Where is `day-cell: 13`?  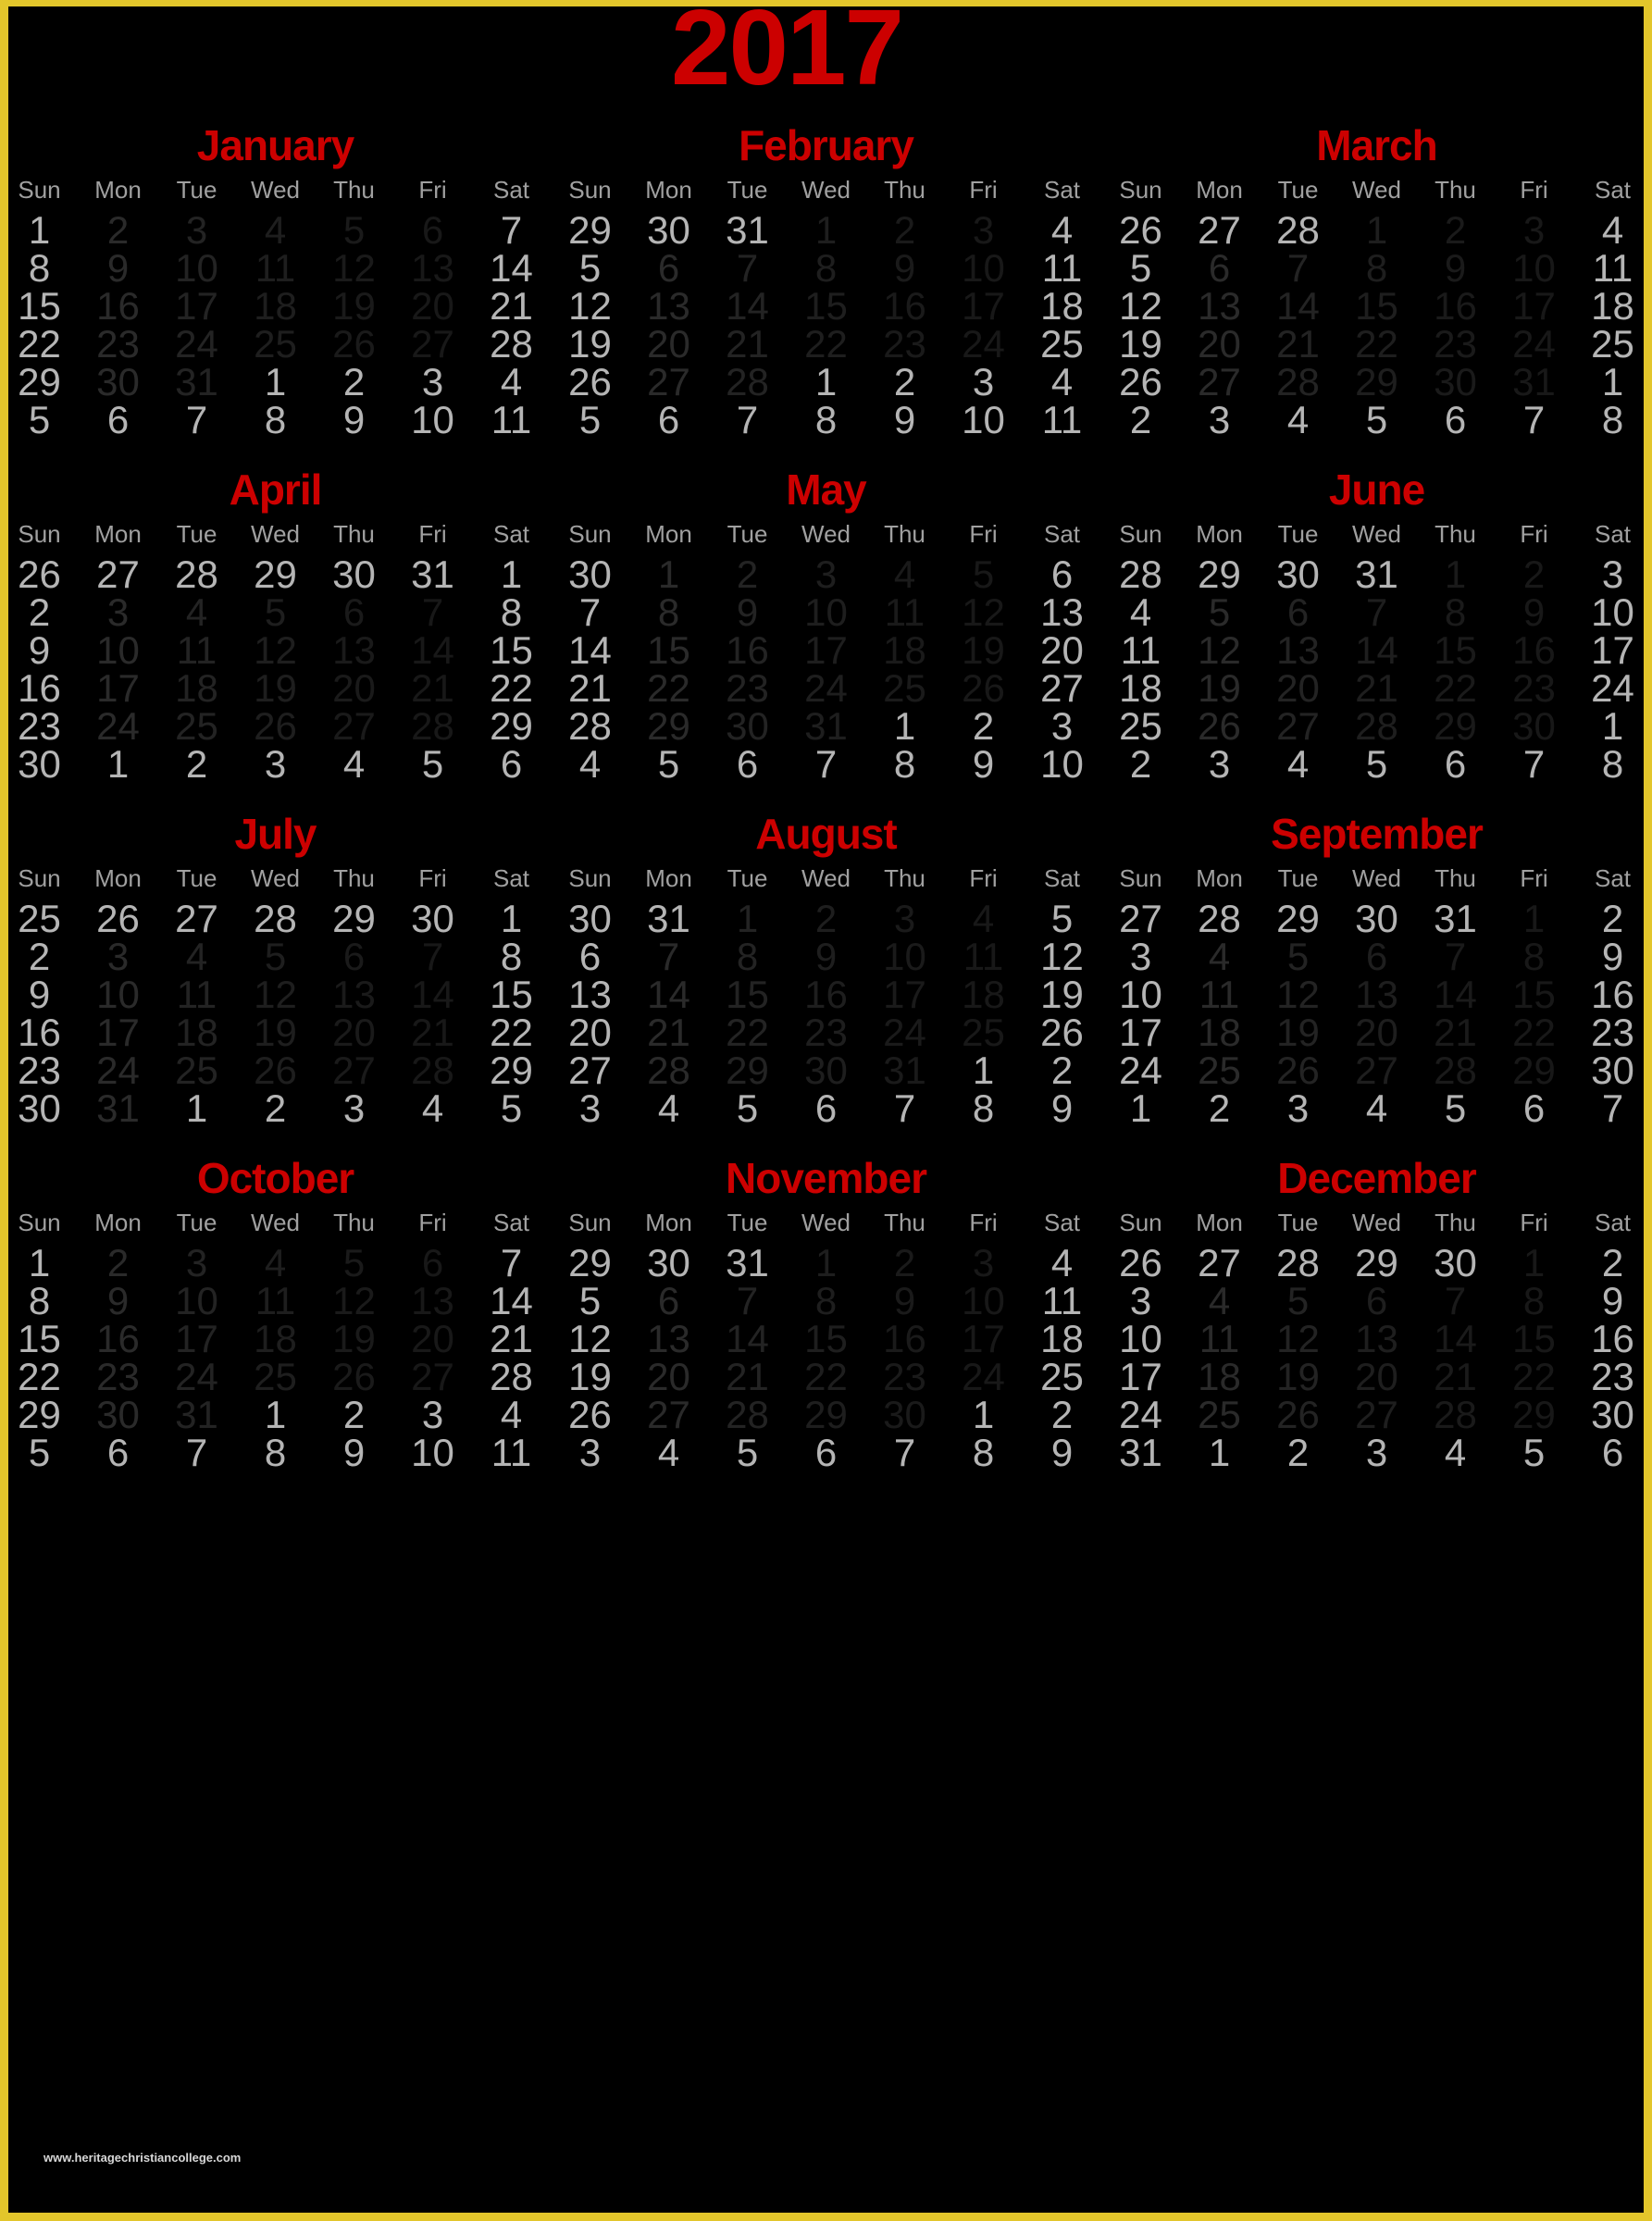 day-cell: 13 is located at coordinates (669, 307).